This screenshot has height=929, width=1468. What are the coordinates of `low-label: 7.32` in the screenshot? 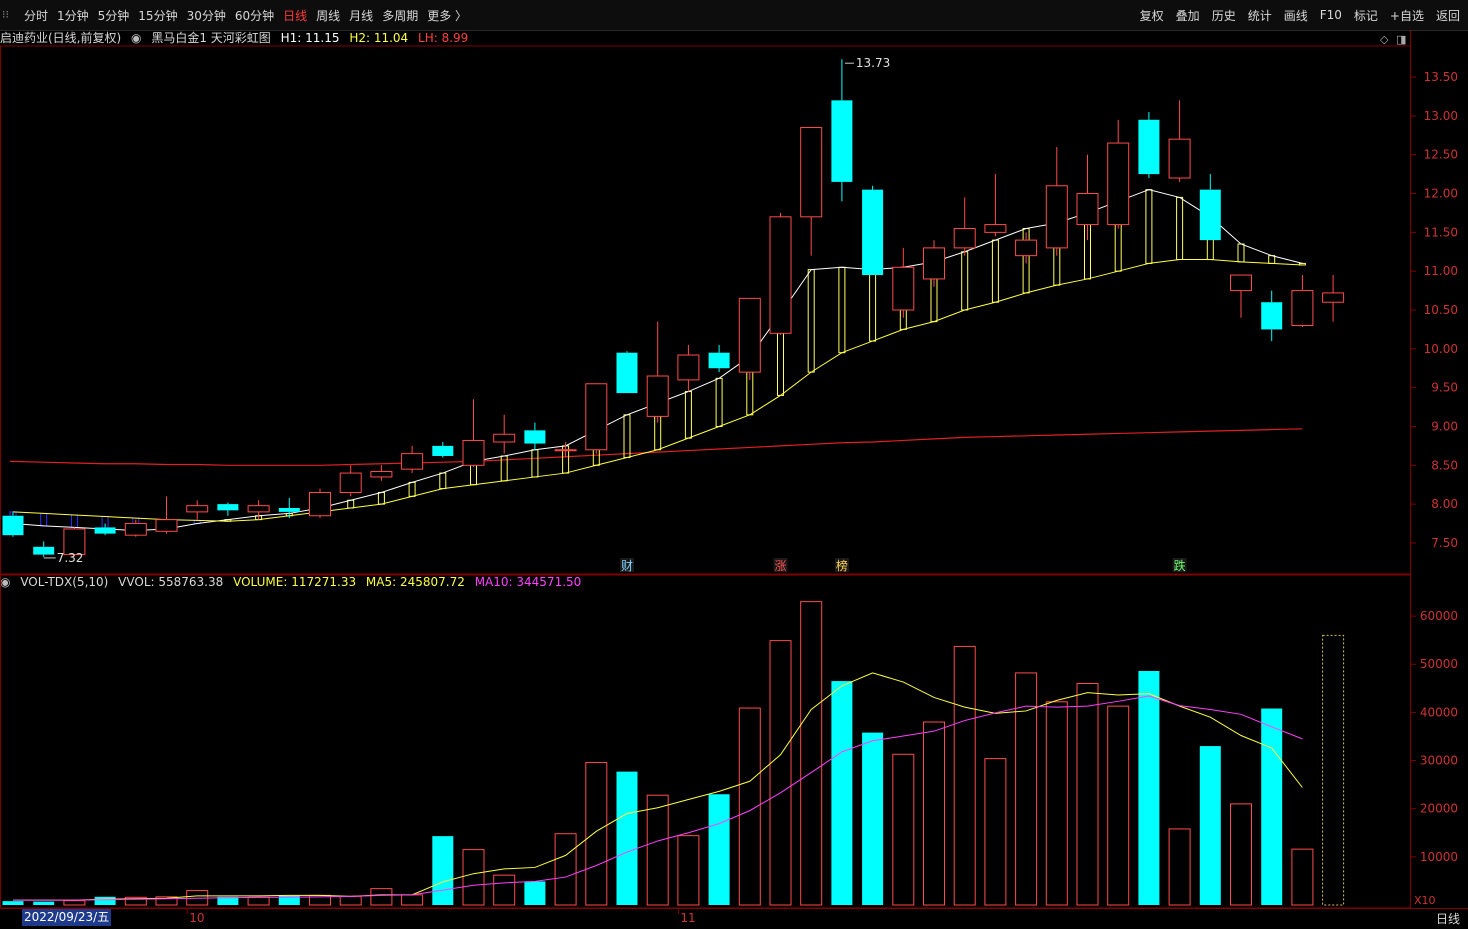 It's located at (70, 558).